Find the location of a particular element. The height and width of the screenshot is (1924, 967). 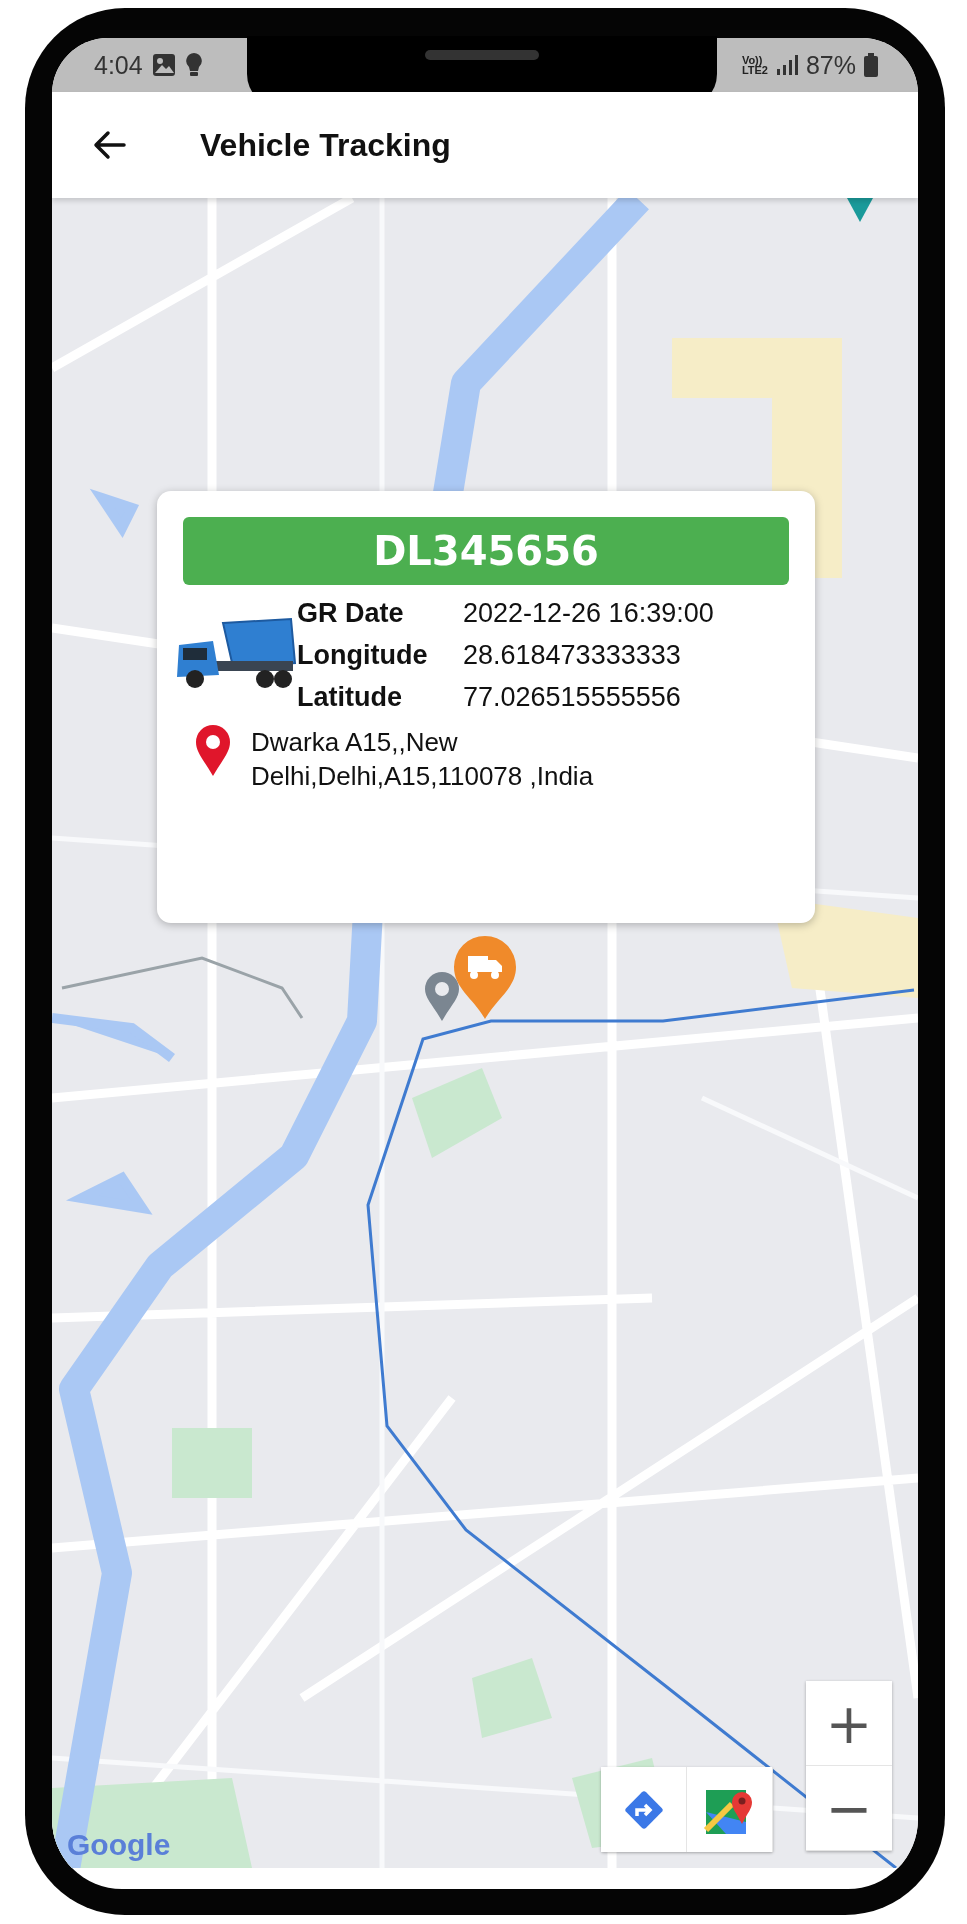

location-pin-icon is located at coordinates (213, 751).